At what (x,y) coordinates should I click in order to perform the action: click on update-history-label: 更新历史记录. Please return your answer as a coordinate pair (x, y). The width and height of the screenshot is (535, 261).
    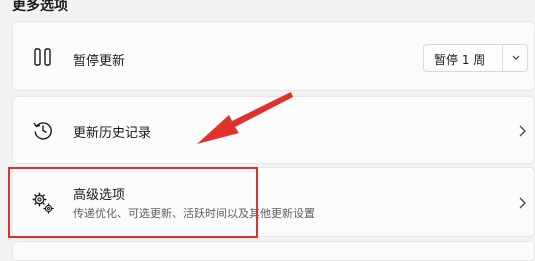
    Looking at the image, I should click on (112, 133).